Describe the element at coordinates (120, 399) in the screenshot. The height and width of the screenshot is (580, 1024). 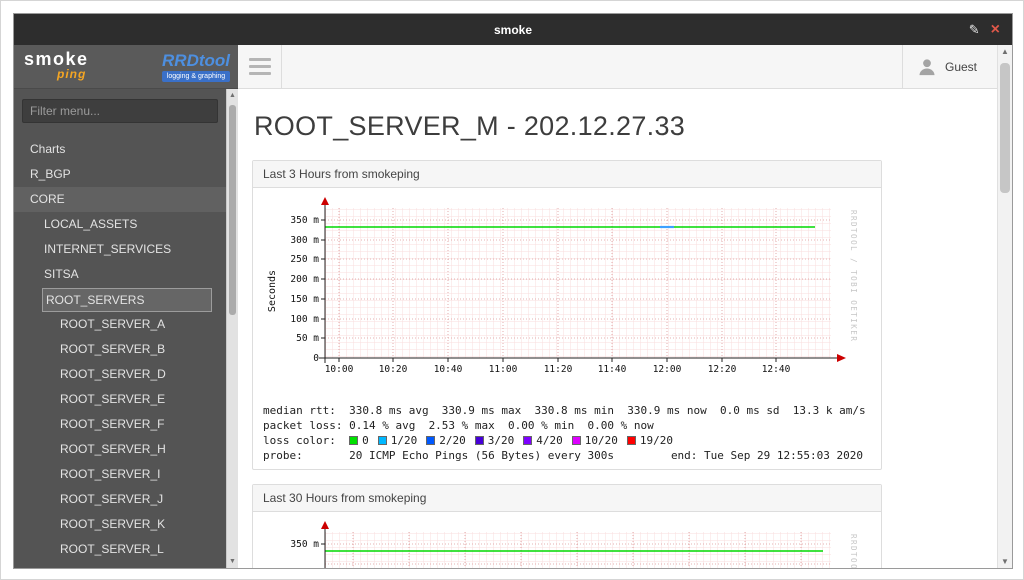
I see `sidebar-item-root-server-e: ROOT_SERVER_E` at that location.